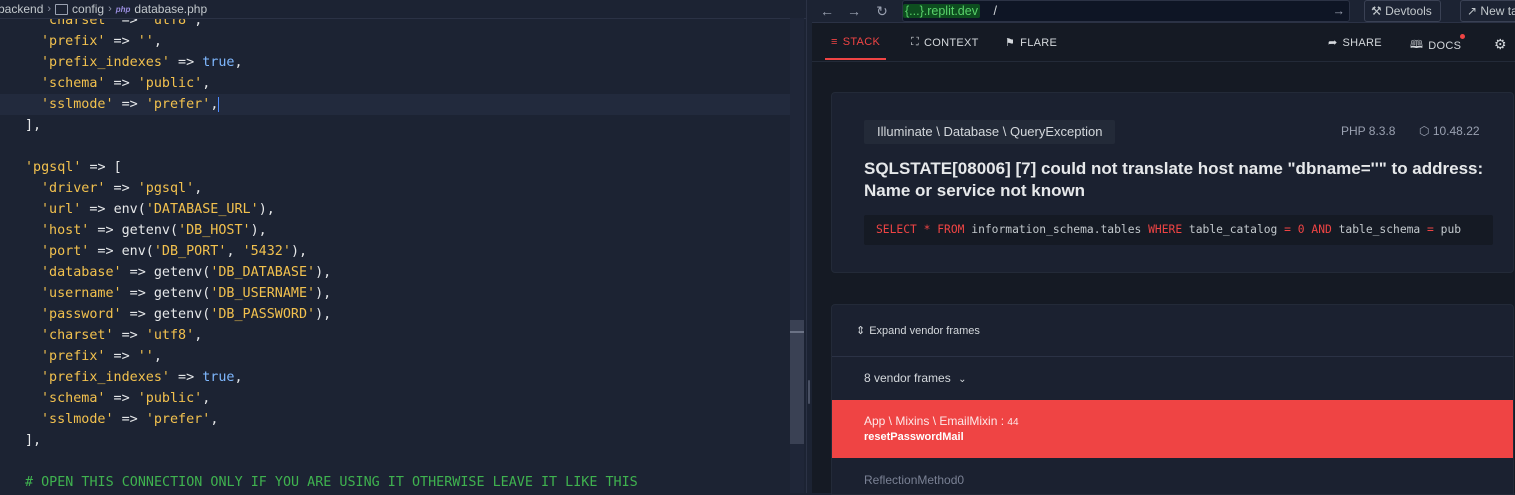 The width and height of the screenshot is (1515, 495). I want to click on sql-token: pub, so click(1447, 229).